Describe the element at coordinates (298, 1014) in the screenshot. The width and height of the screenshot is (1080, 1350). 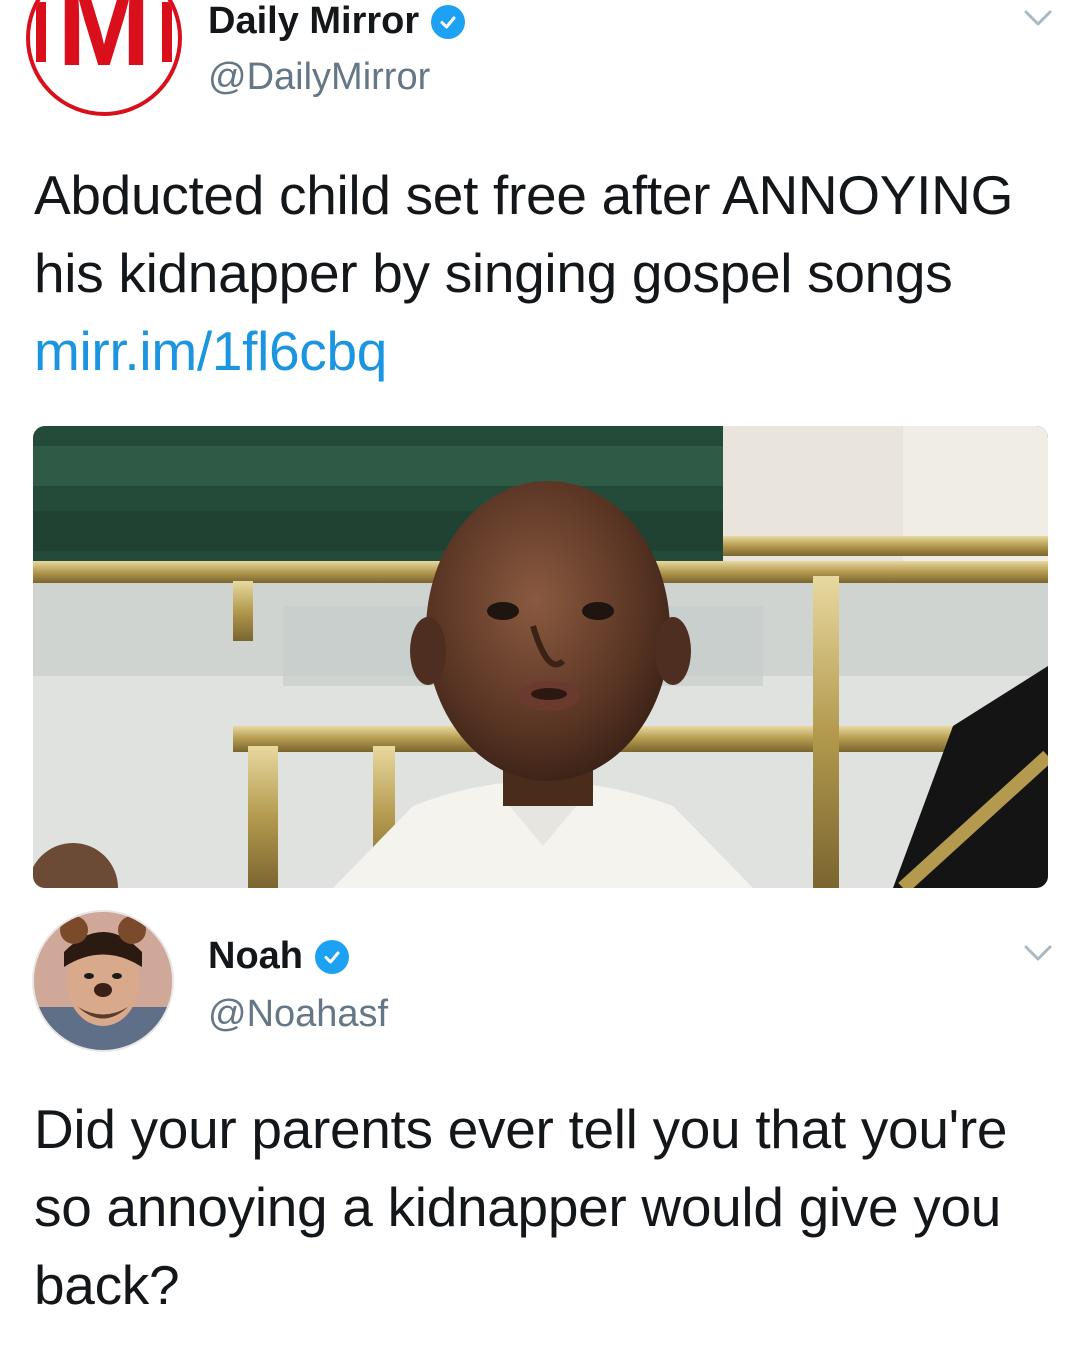
I see `author-handle: @Noahasf` at that location.